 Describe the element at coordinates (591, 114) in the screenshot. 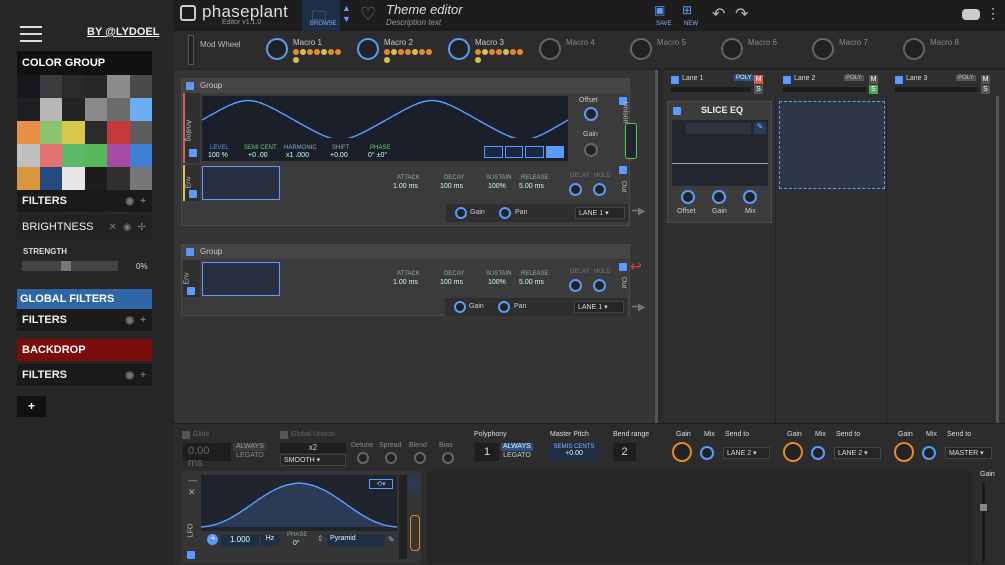

I see `offset-knob` at that location.